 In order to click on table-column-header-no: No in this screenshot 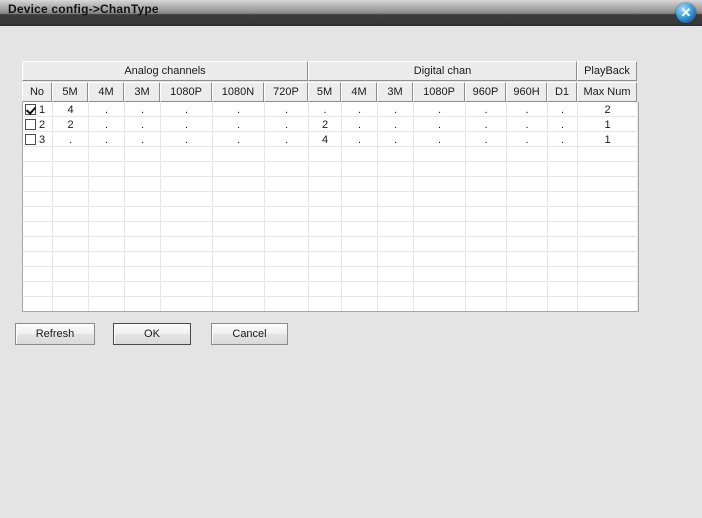, I will do `click(37, 92)`.